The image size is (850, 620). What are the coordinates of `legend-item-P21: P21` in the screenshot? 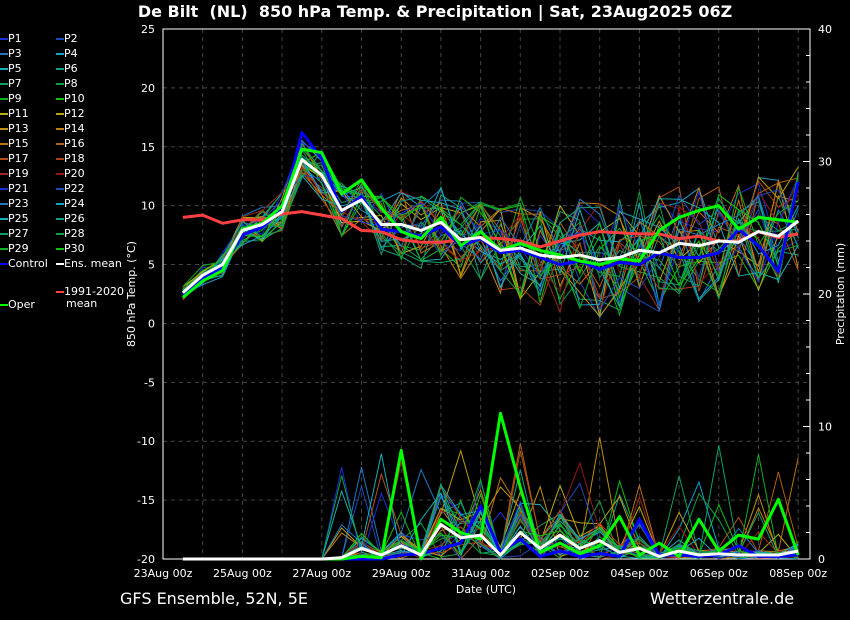 It's located at (14, 189).